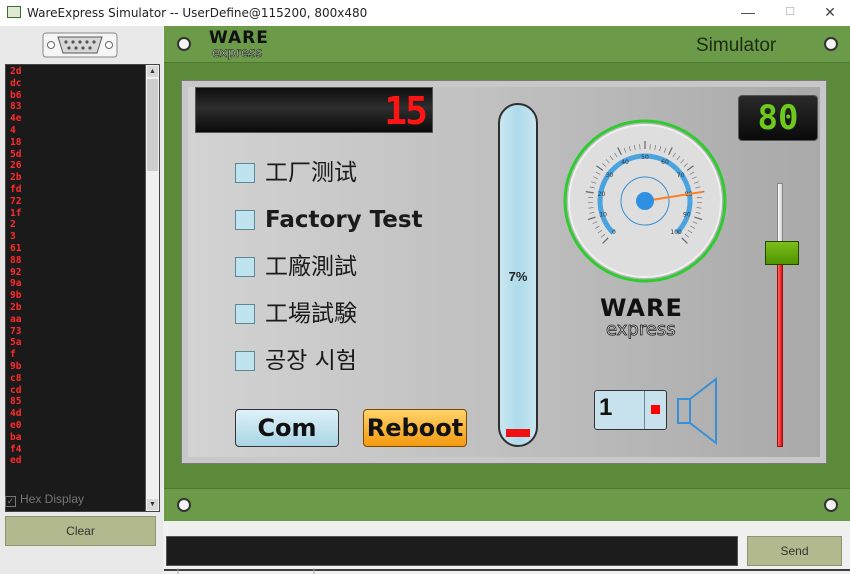  Describe the element at coordinates (16, 71) in the screenshot. I see `log-line: 2d` at that location.